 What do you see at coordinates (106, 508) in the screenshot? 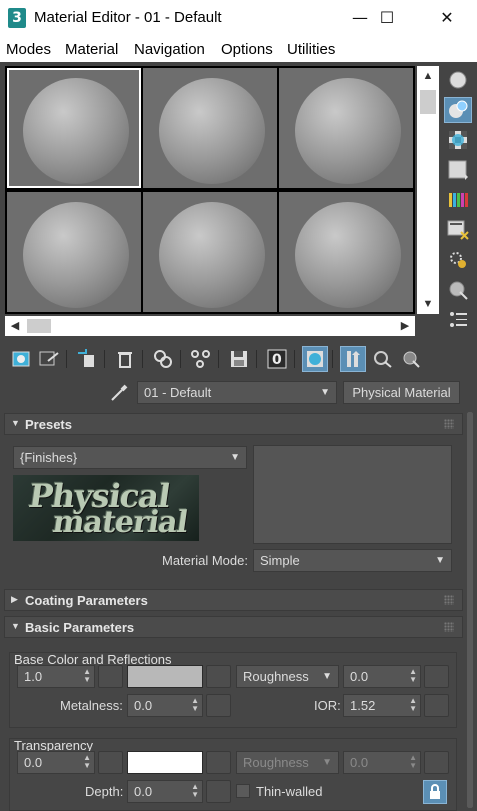
I see `physical-material-logo: Physical material` at bounding box center [106, 508].